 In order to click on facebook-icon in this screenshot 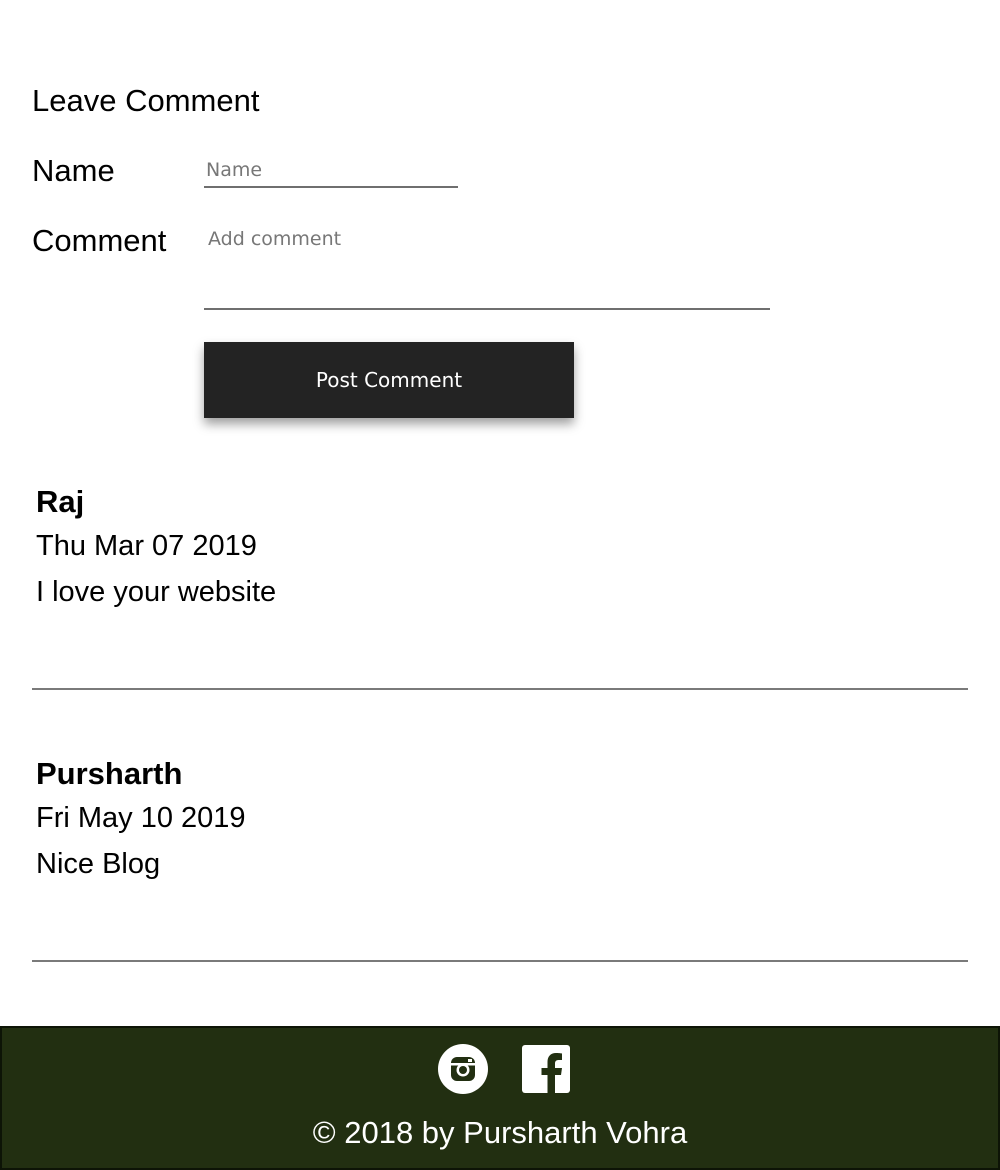, I will do `click(546, 1069)`.